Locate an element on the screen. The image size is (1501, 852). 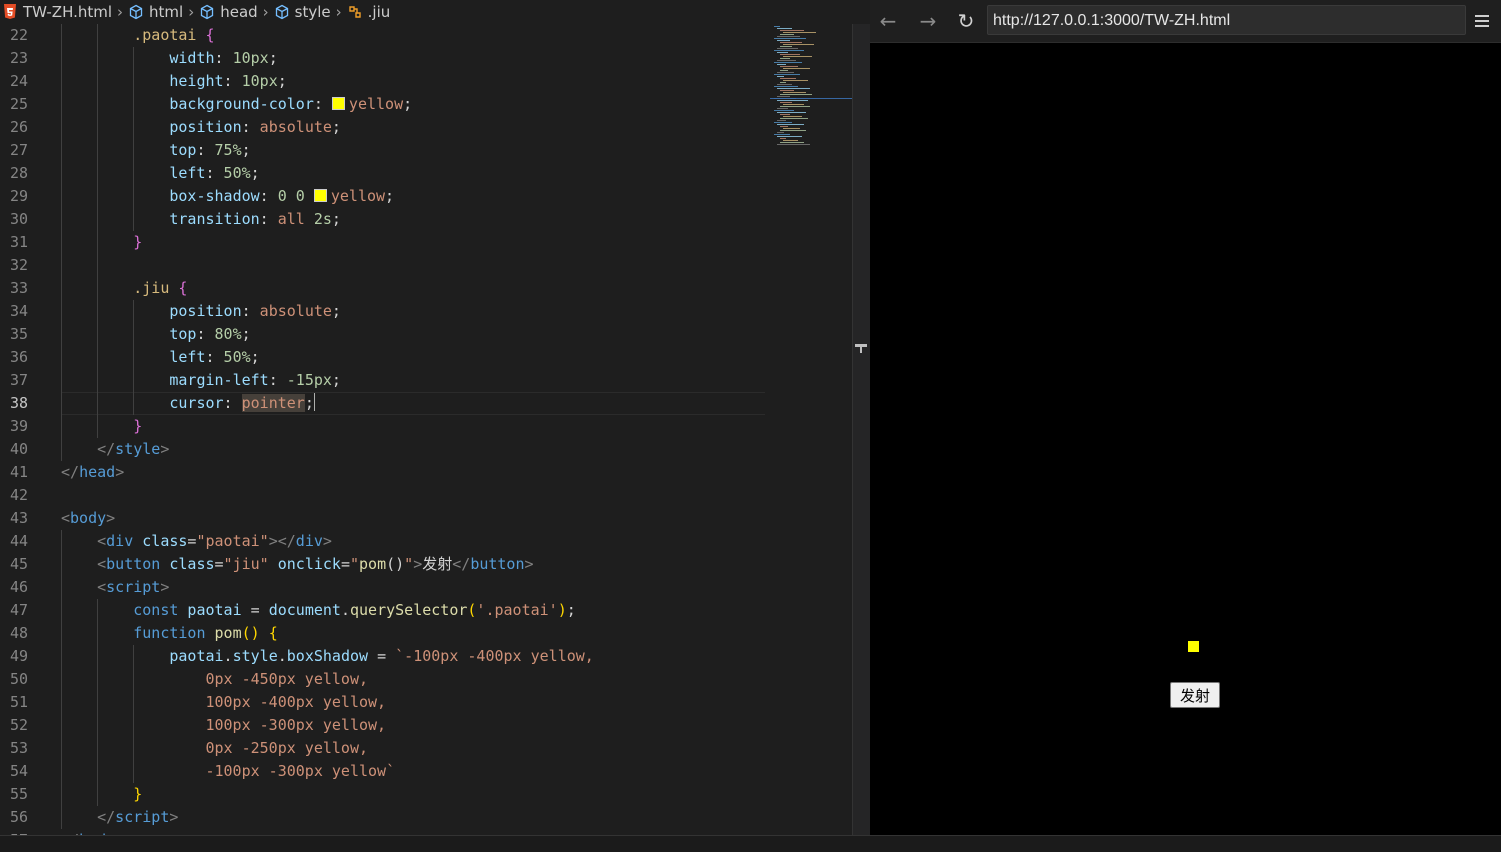
code-line: 32 is located at coordinates (385, 265).